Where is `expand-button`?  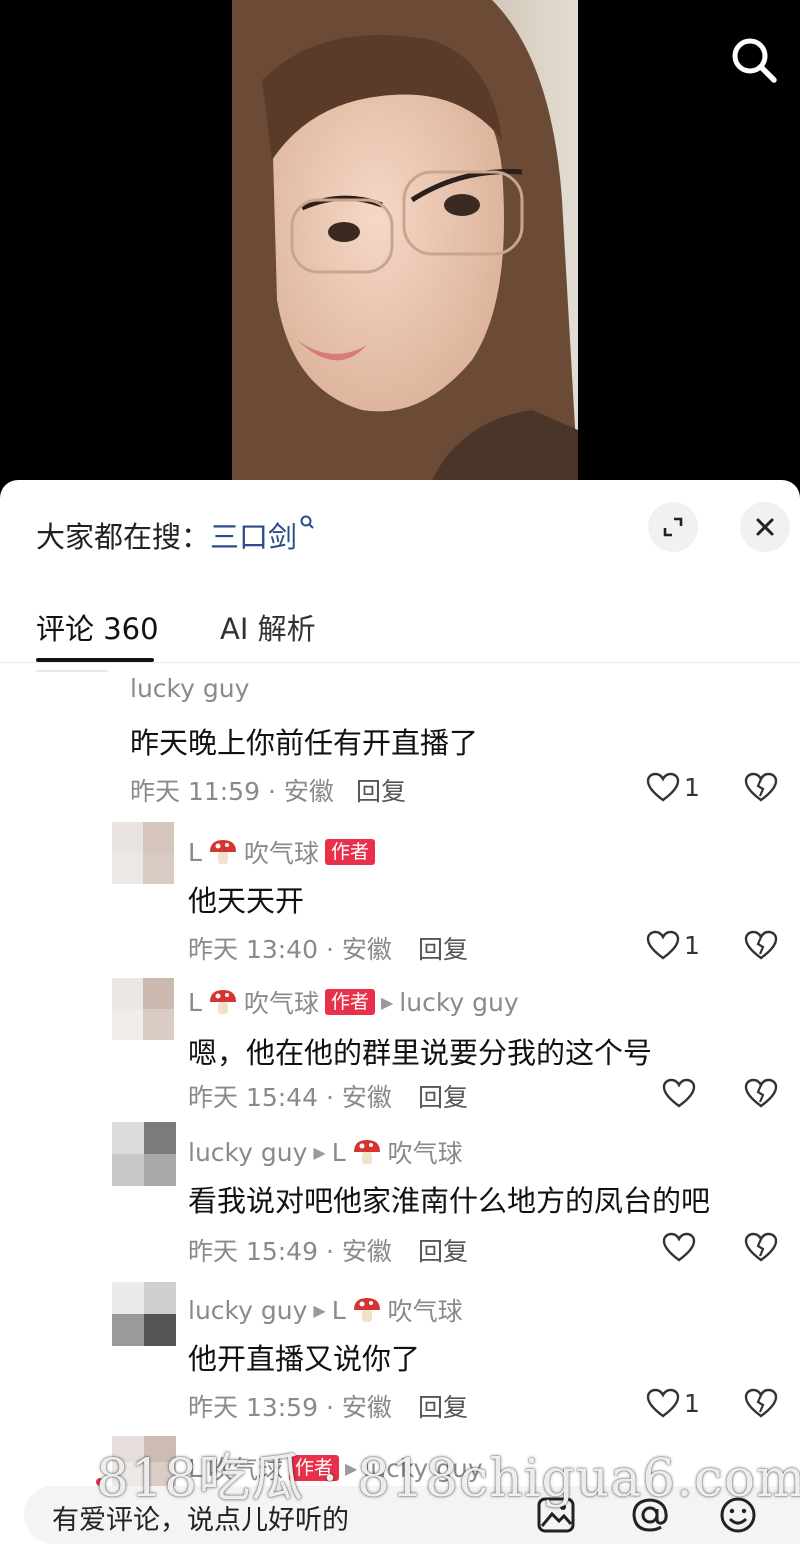 expand-button is located at coordinates (673, 527).